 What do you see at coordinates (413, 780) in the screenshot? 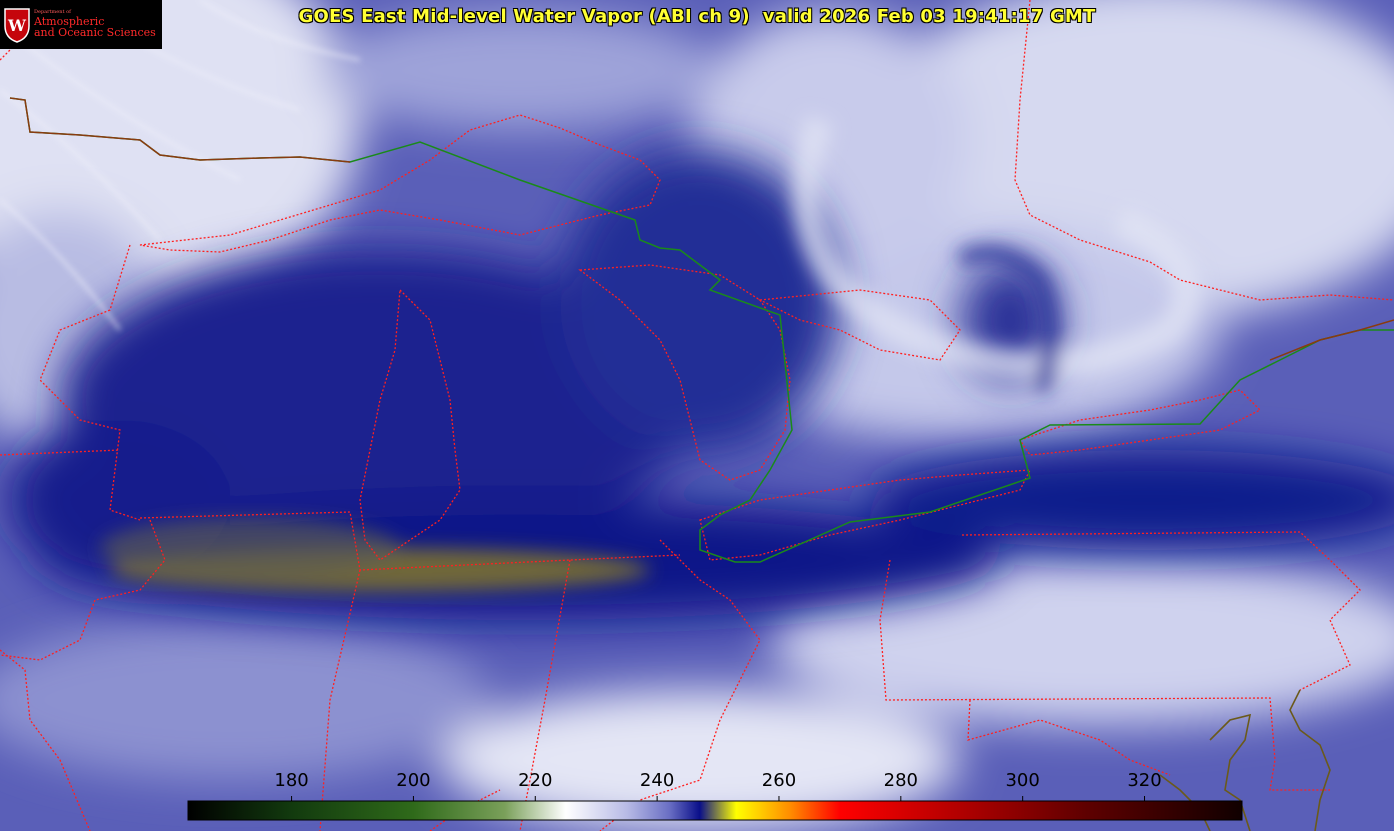
I see `colorbar-tick-label: 200` at bounding box center [413, 780].